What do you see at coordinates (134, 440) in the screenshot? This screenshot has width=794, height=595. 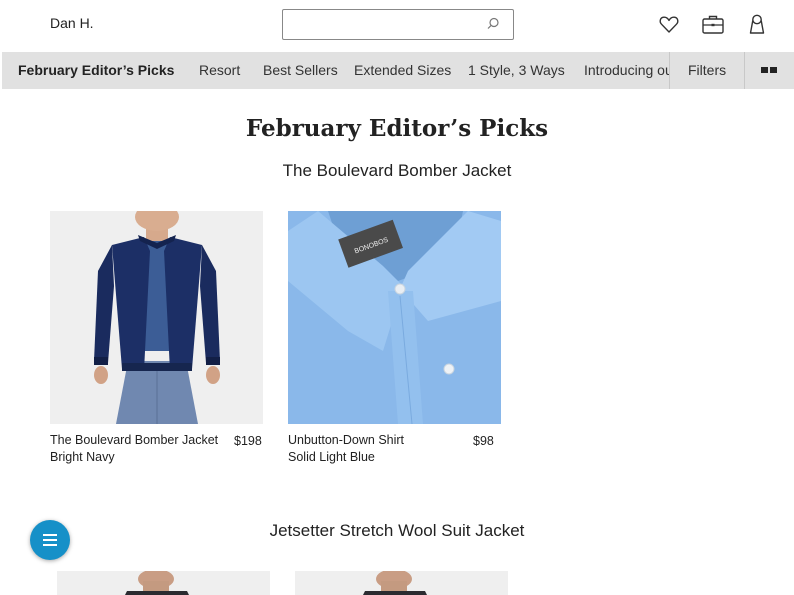 I see `product-name: The Boulevard Bomber Jacket` at bounding box center [134, 440].